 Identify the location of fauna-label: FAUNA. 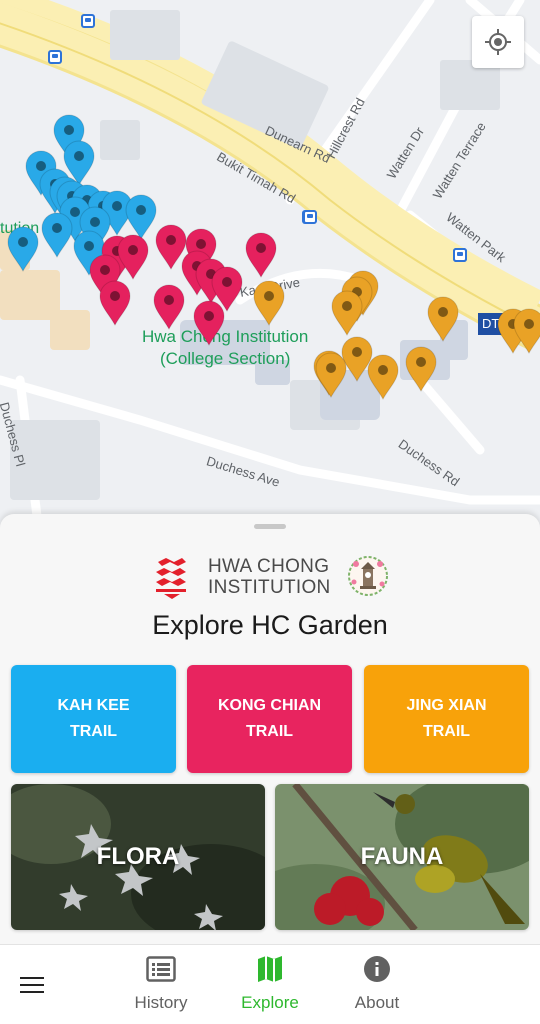
(402, 856).